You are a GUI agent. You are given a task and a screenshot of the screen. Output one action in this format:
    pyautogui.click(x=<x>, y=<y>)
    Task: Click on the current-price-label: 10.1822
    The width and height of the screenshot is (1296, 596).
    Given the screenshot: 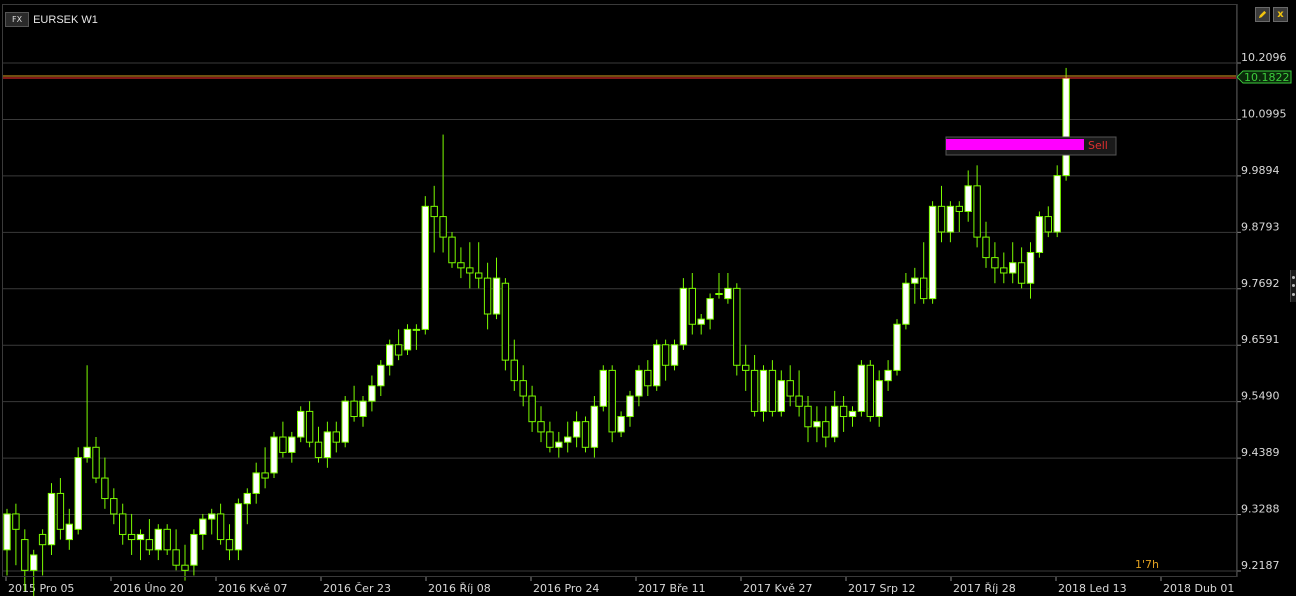 What is the action you would take?
    pyautogui.click(x=1267, y=77)
    